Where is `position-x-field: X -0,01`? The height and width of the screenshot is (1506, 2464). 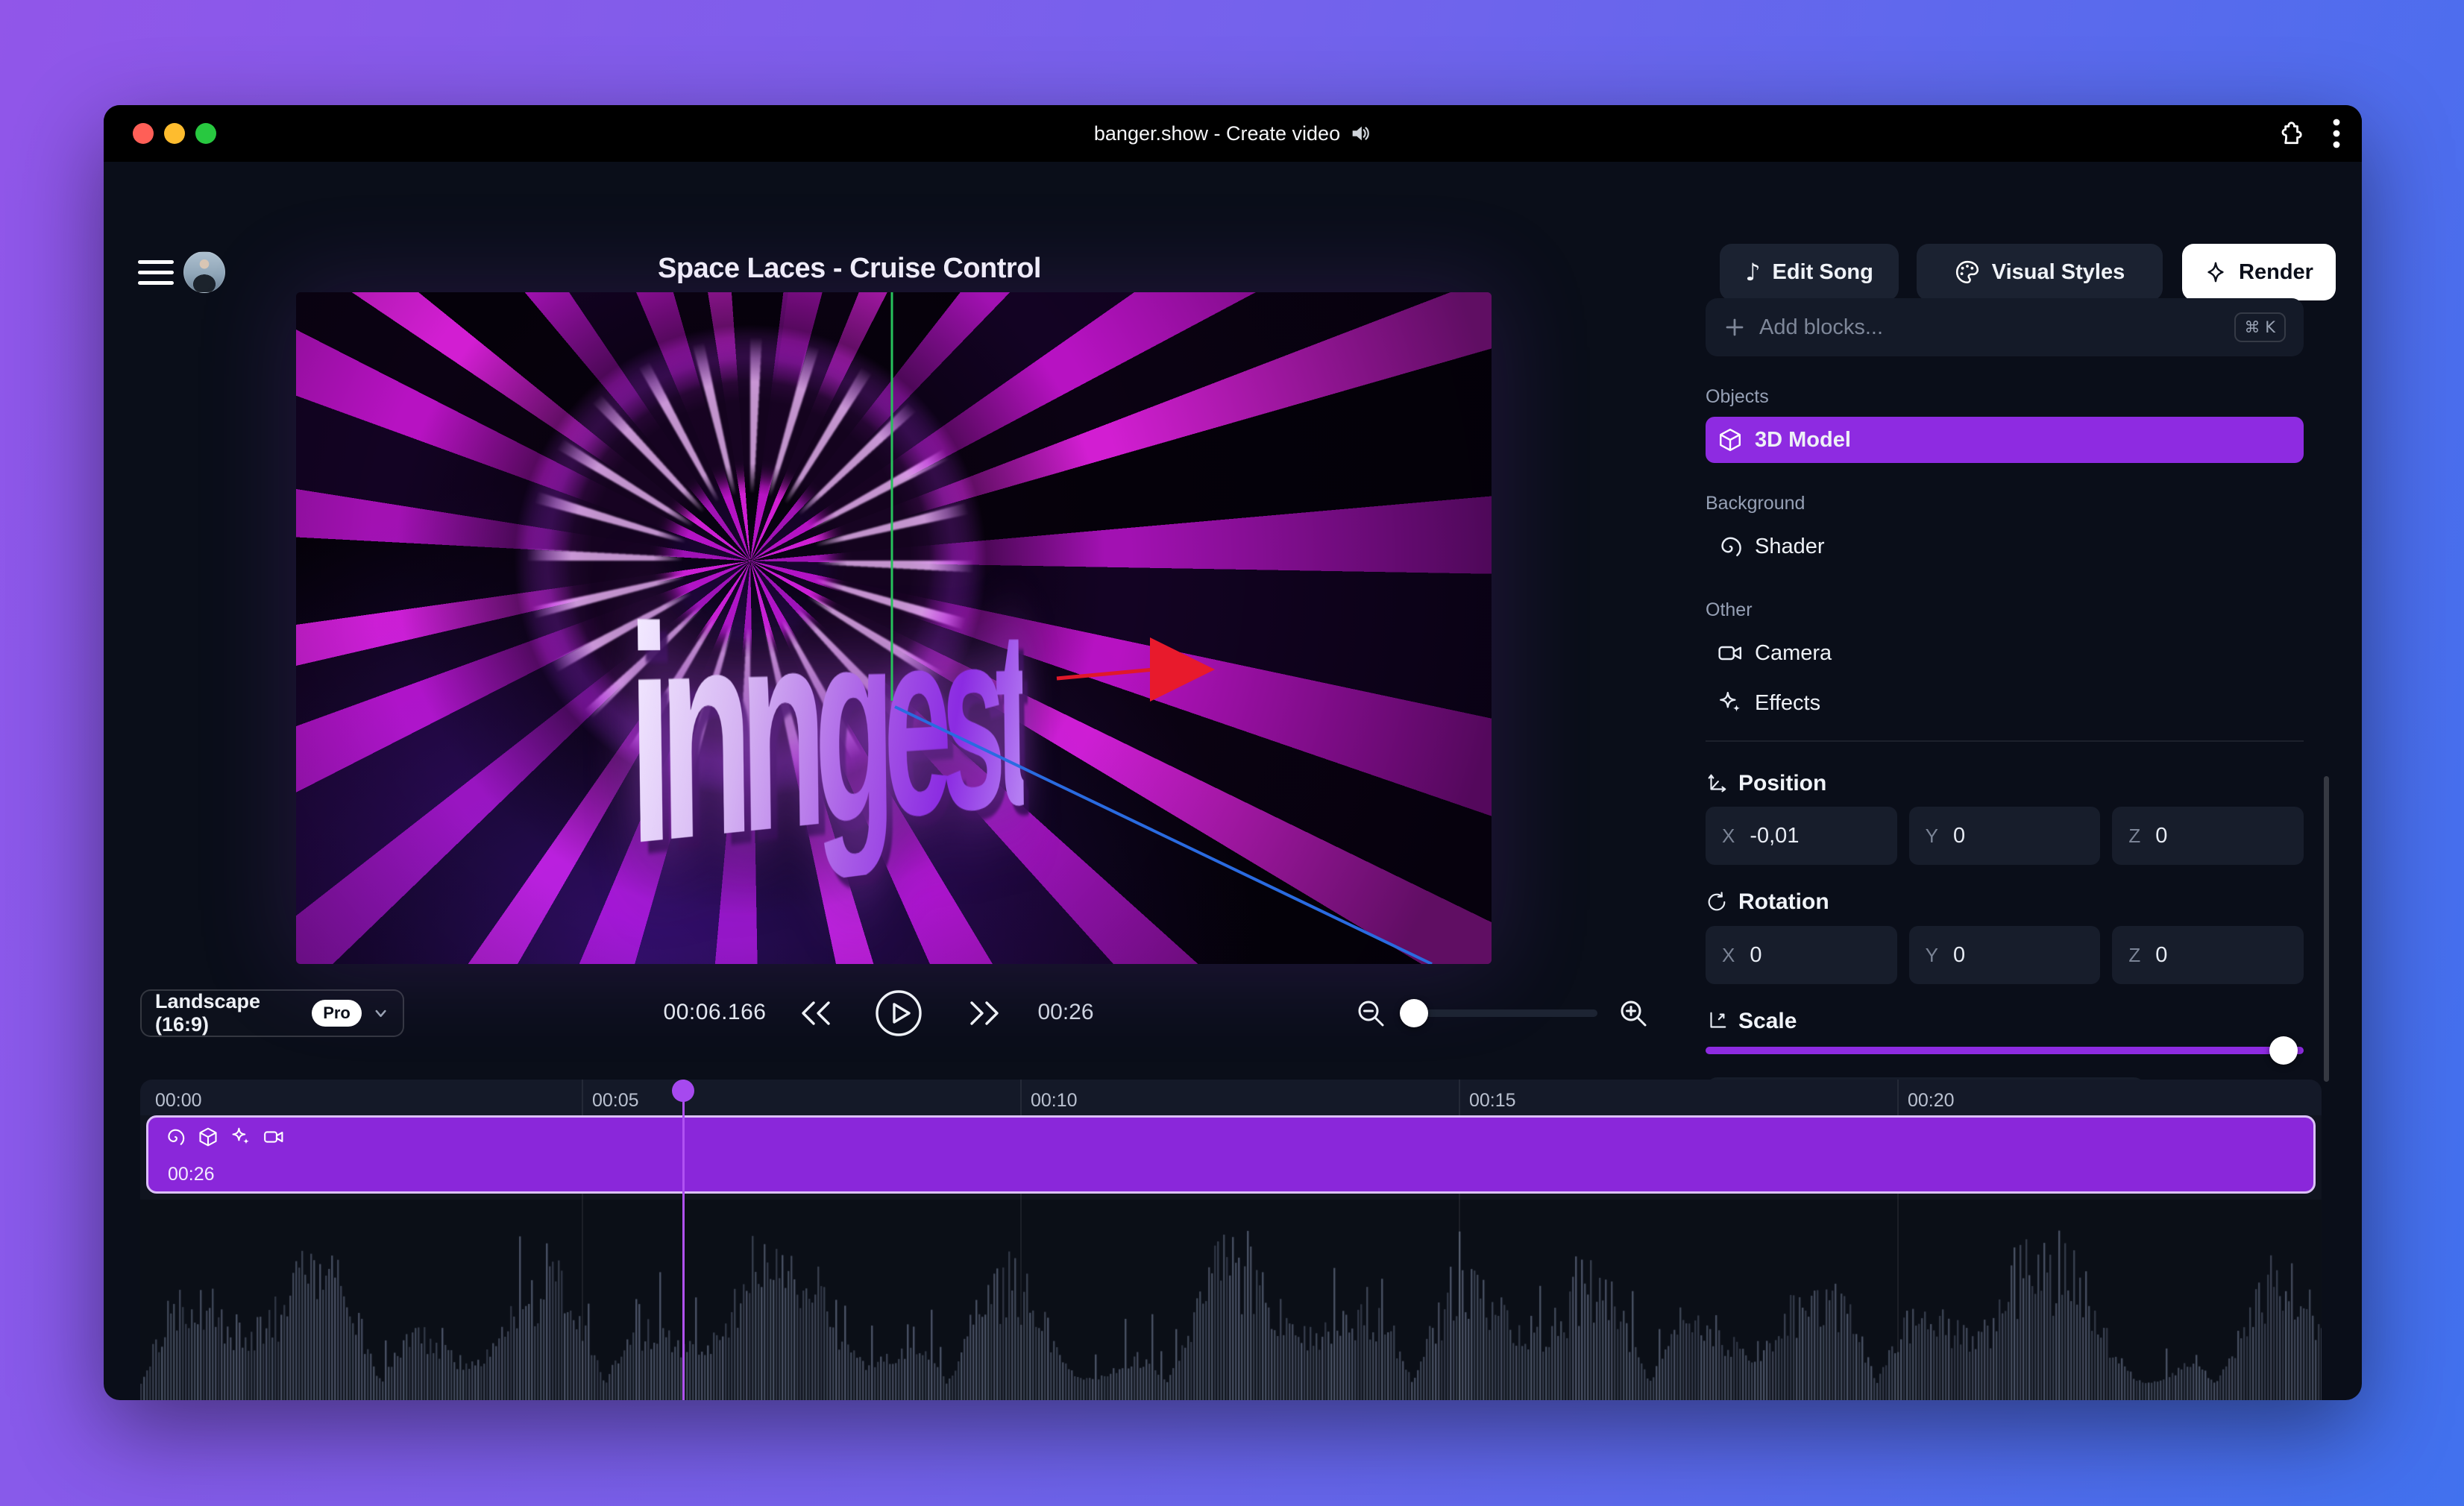 position-x-field: X -0,01 is located at coordinates (1801, 836).